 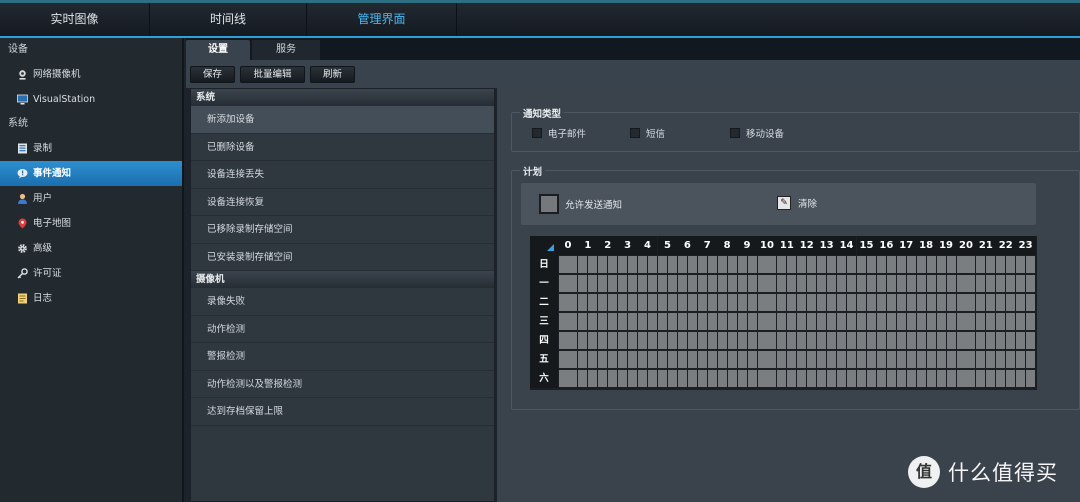 I want to click on sms-checkbox: 短信, so click(x=647, y=133).